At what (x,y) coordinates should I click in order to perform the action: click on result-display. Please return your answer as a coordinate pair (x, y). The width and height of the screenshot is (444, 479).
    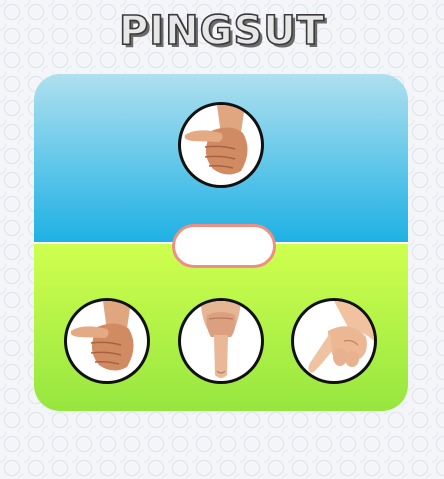
    Looking at the image, I should click on (224, 246).